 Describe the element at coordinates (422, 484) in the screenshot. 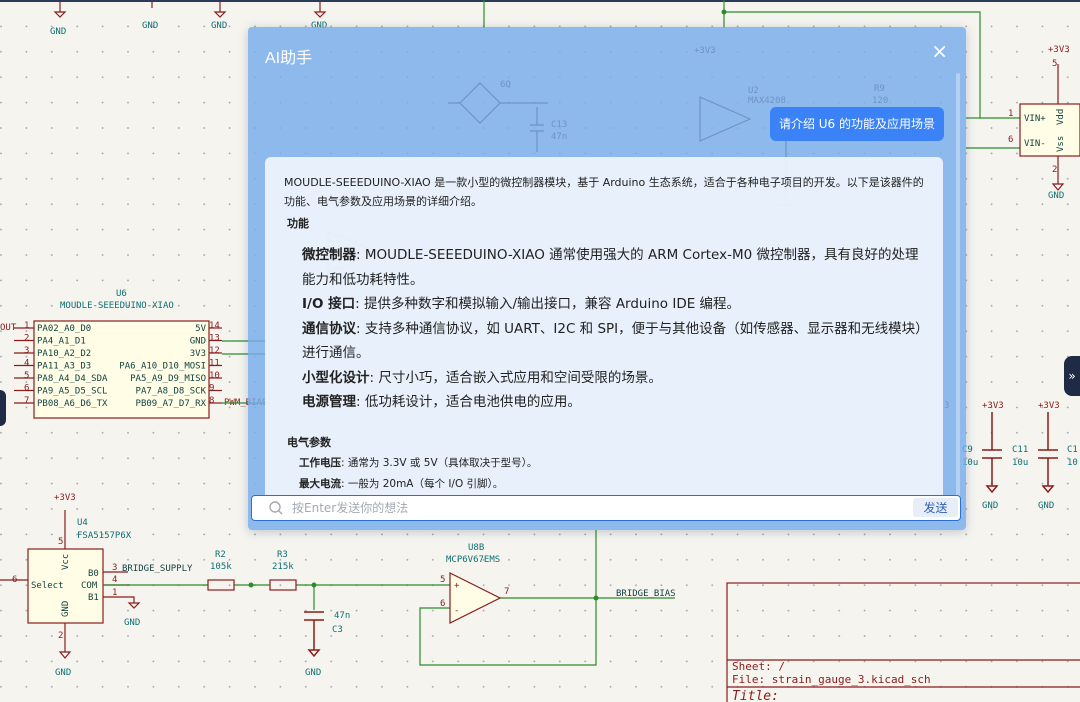

I see `item-text: : 一般为 20mA（每个 I/O 引脚）。` at that location.